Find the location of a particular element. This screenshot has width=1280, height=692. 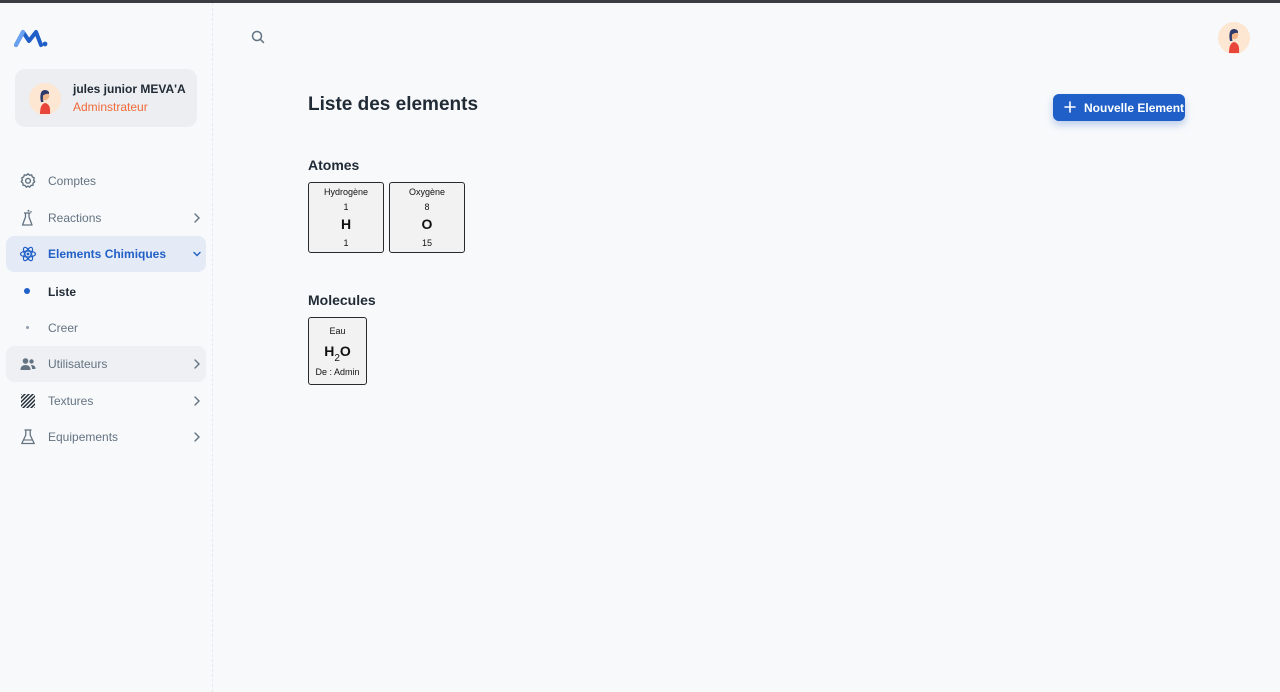

header-avatar is located at coordinates (1234, 38).